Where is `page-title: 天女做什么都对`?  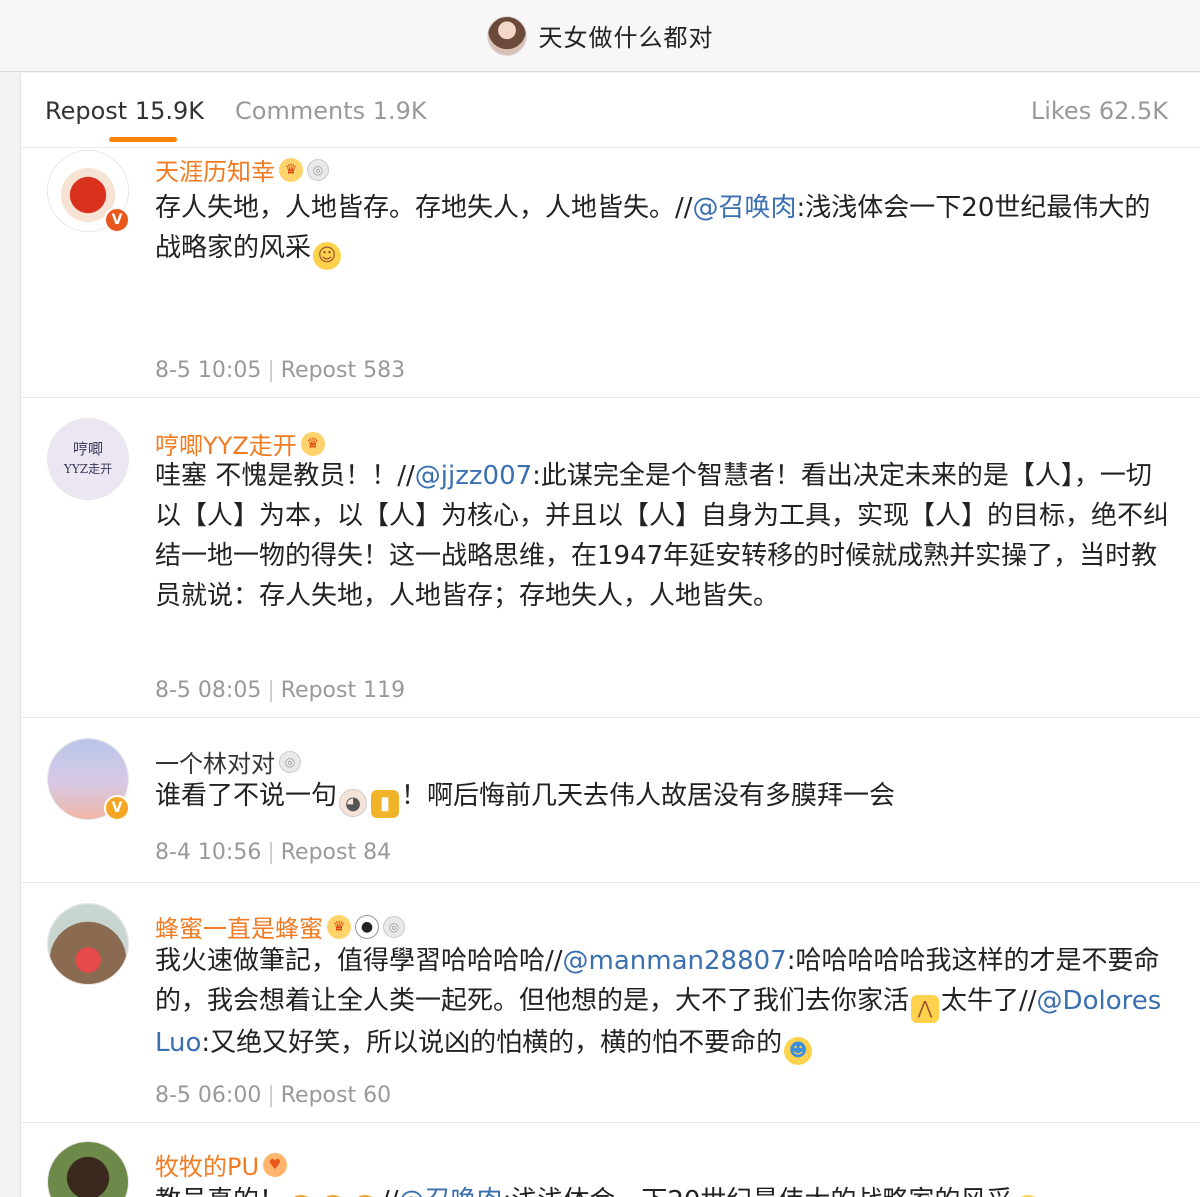 page-title: 天女做什么都对 is located at coordinates (626, 38).